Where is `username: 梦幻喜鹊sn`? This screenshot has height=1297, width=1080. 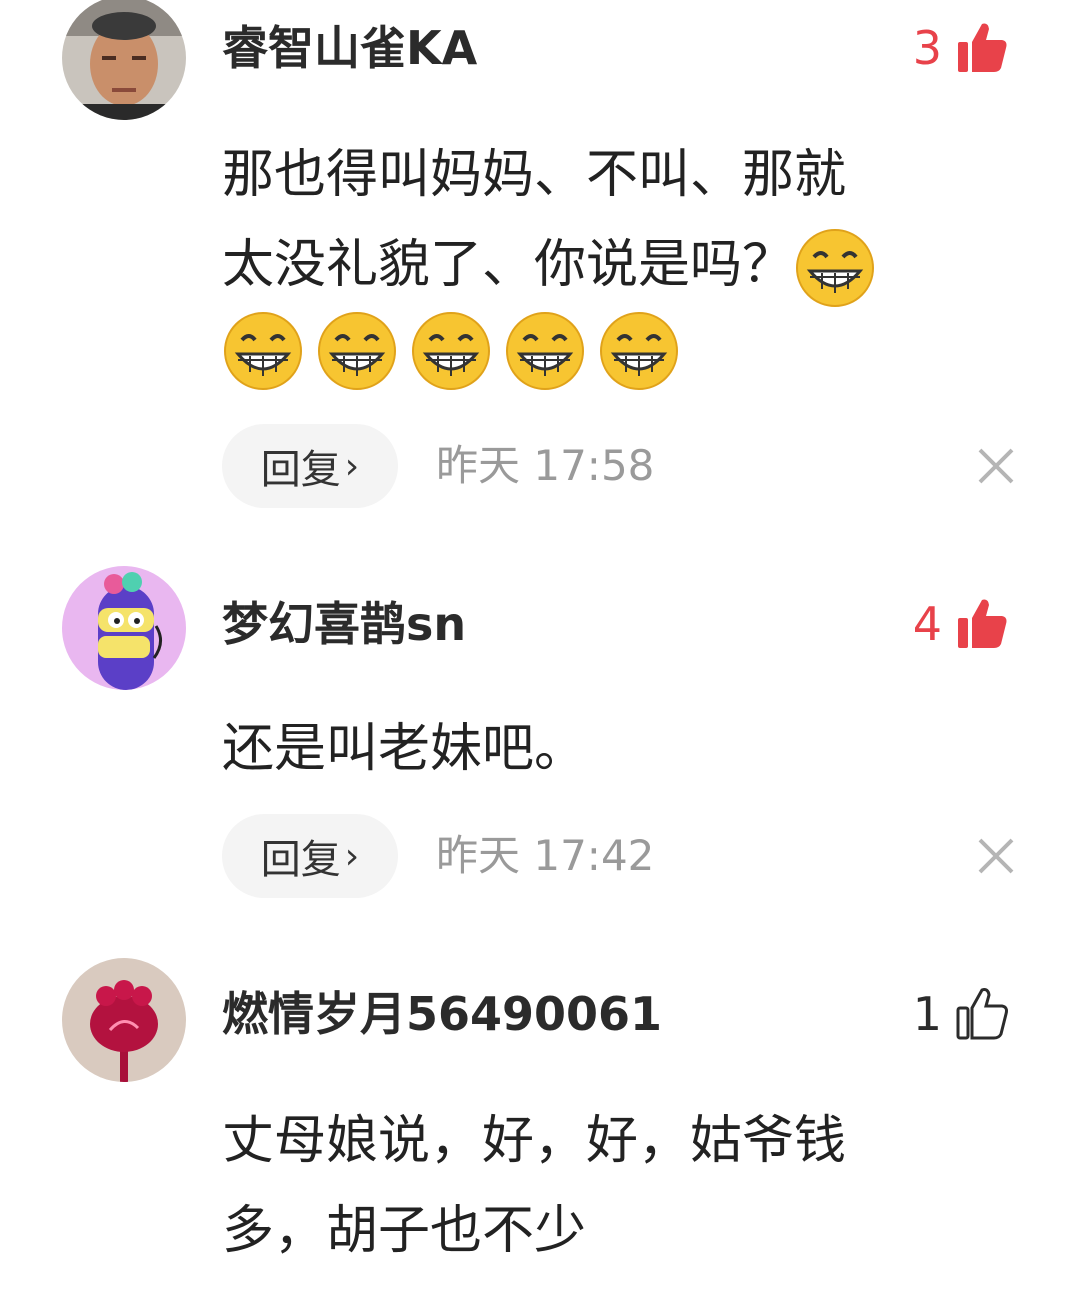
username: 梦幻喜鹊sn is located at coordinates (344, 624).